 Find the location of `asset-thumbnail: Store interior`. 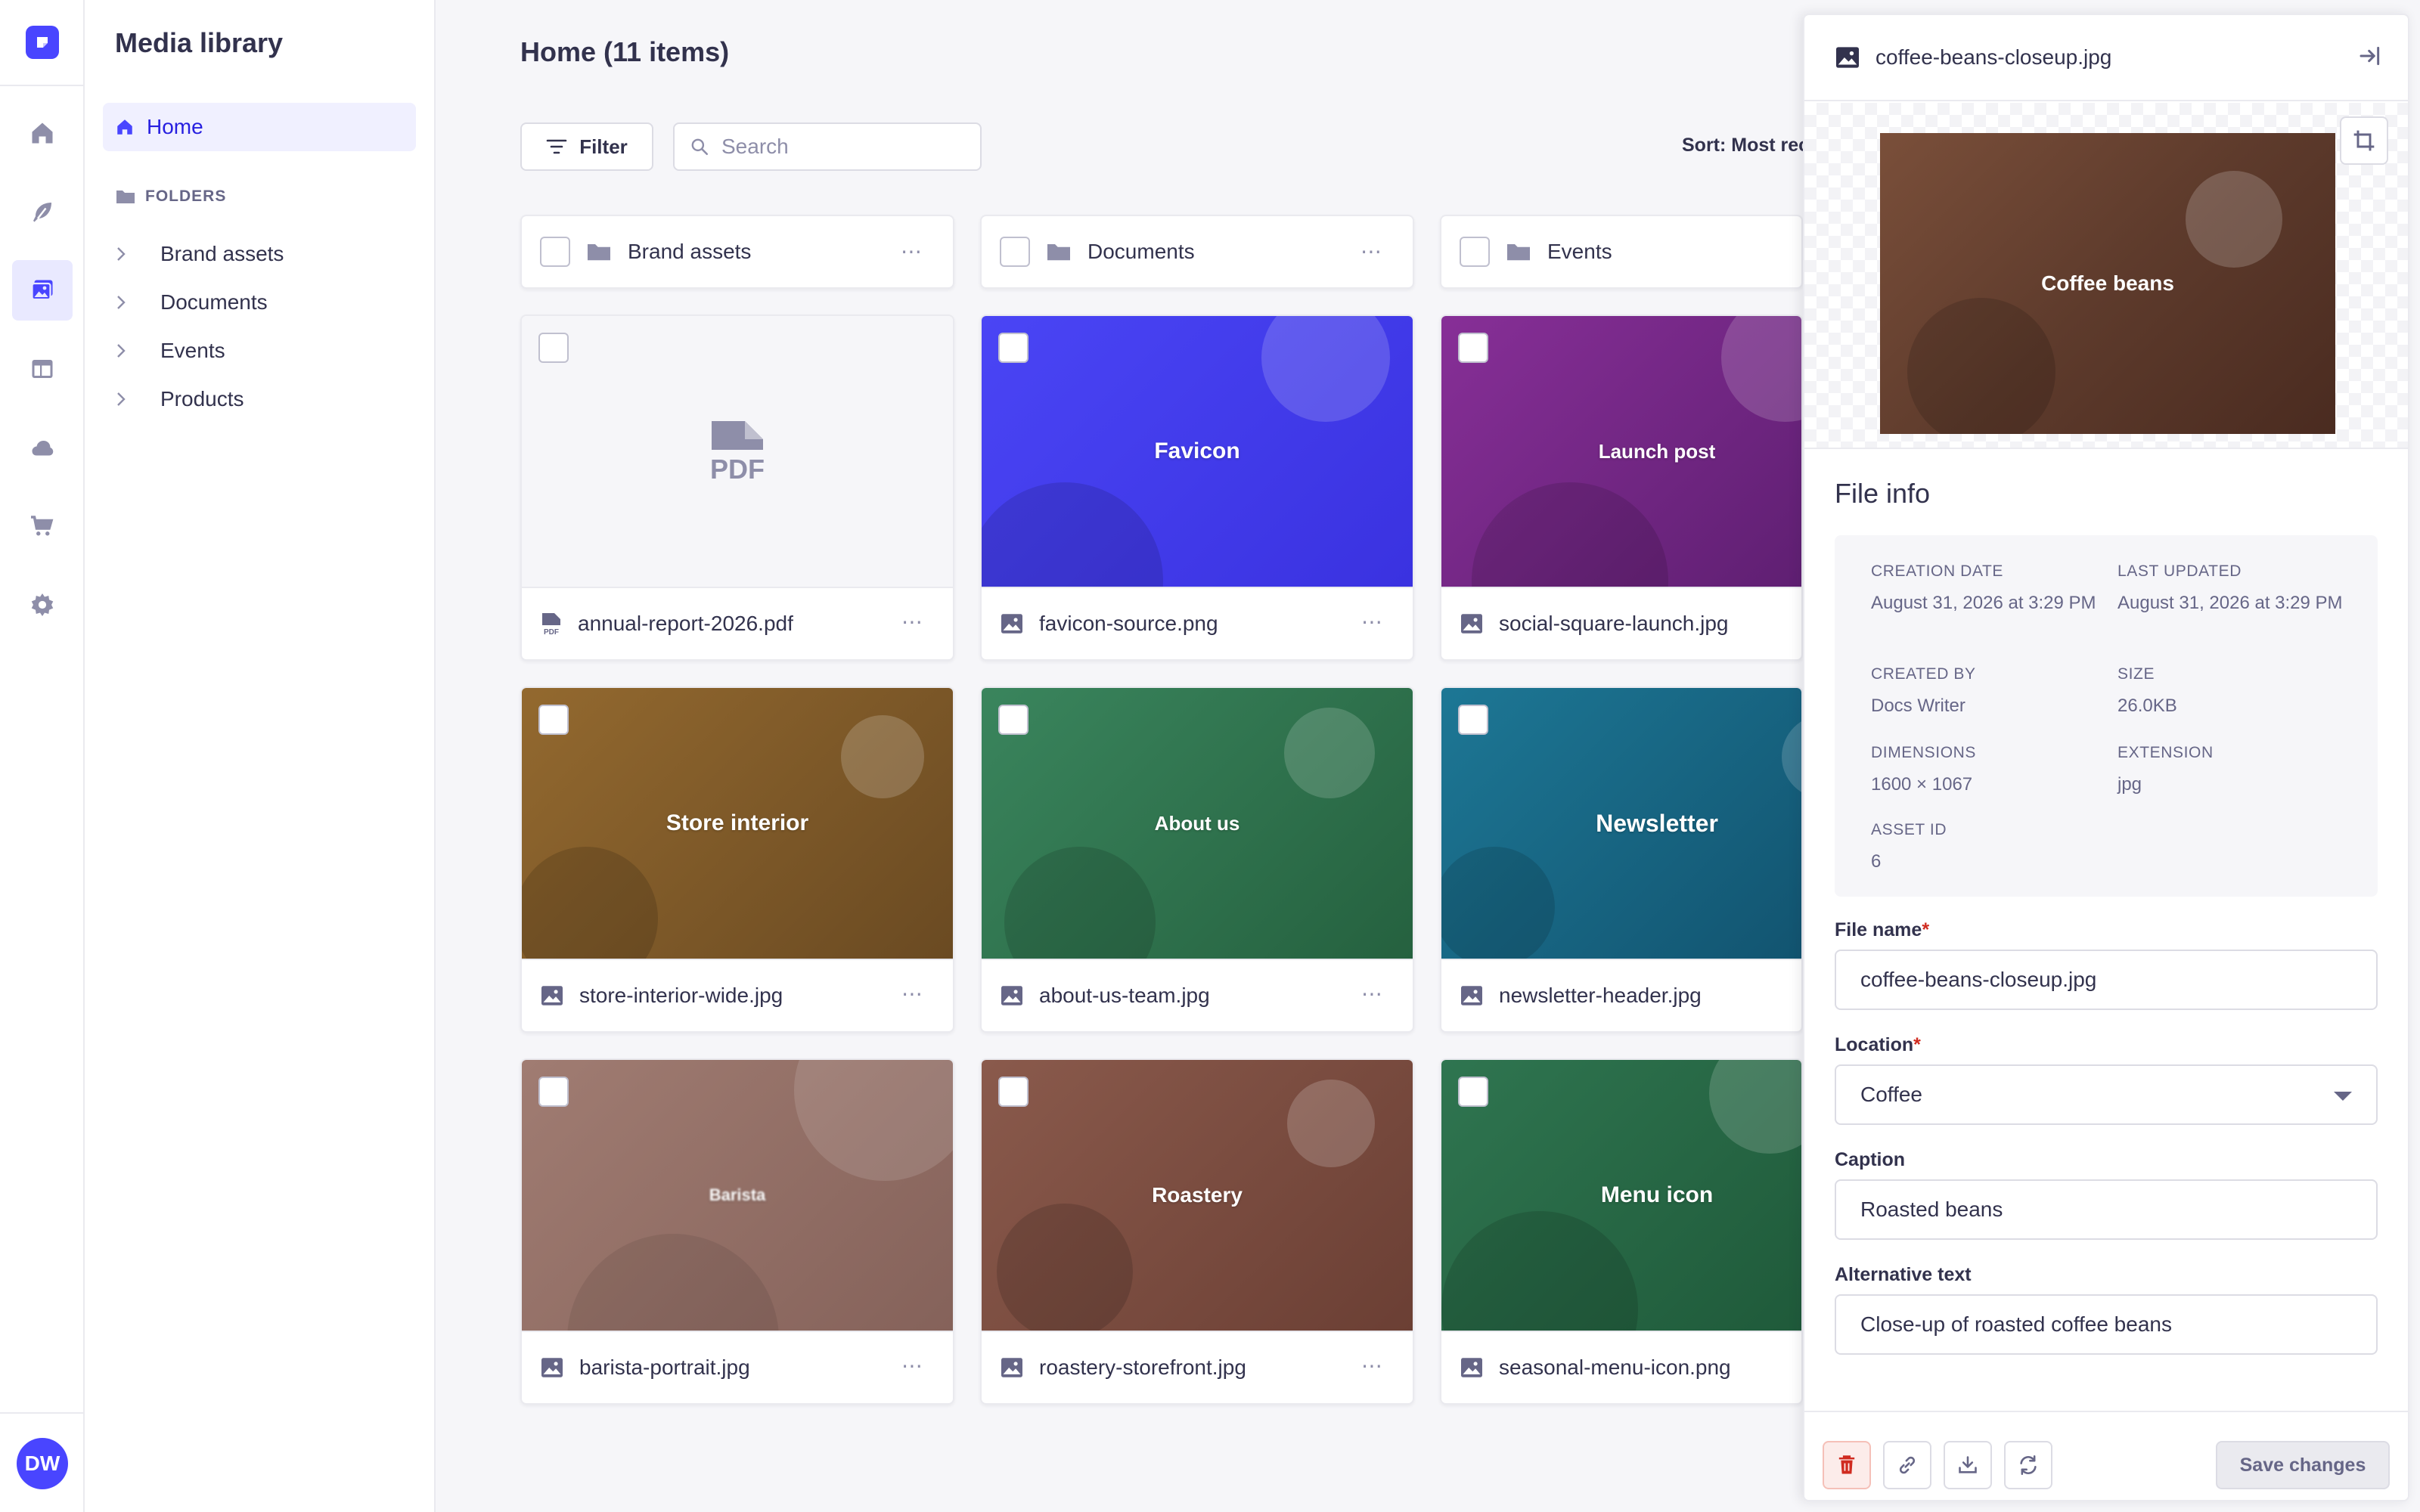

asset-thumbnail: Store interior is located at coordinates (737, 823).